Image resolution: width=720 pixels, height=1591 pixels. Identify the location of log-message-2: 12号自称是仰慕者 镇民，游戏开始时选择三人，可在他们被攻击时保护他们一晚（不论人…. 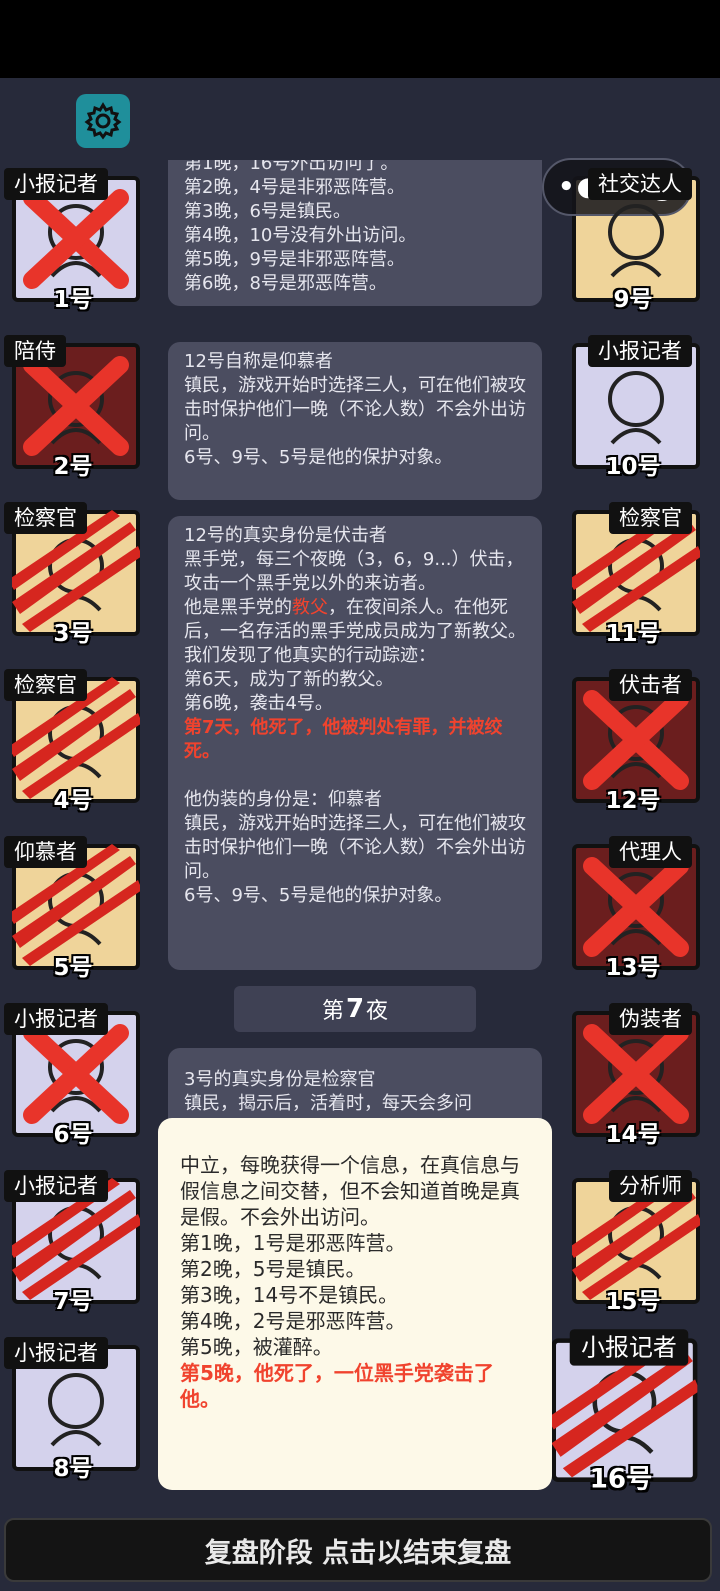
(355, 421).